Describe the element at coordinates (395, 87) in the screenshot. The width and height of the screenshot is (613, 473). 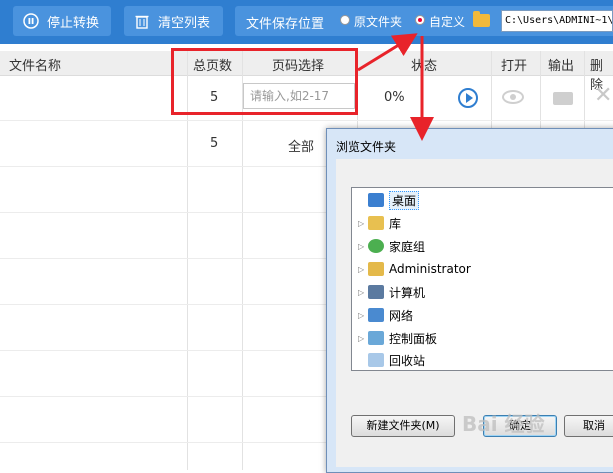
I see `annotation-arrows` at that location.